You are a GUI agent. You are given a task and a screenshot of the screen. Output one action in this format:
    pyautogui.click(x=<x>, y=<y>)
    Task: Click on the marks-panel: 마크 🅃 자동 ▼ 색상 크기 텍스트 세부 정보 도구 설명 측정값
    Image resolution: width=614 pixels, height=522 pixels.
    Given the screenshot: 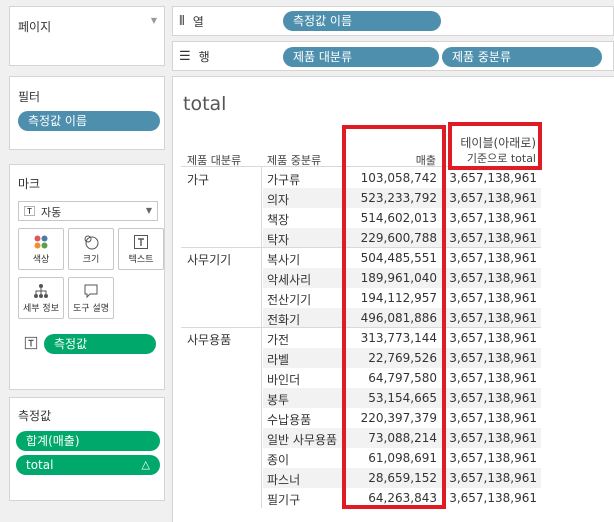 What is the action you would take?
    pyautogui.click(x=87, y=277)
    